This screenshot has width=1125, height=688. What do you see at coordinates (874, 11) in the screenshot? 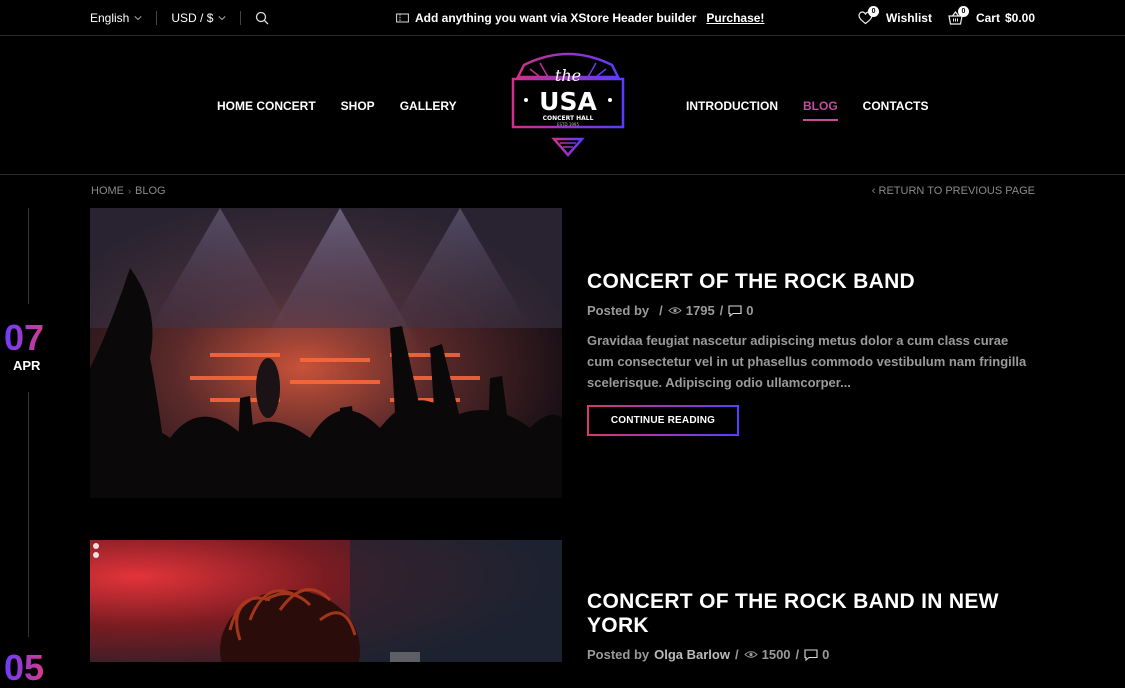
I see `wishlist-count-badge: 0` at bounding box center [874, 11].